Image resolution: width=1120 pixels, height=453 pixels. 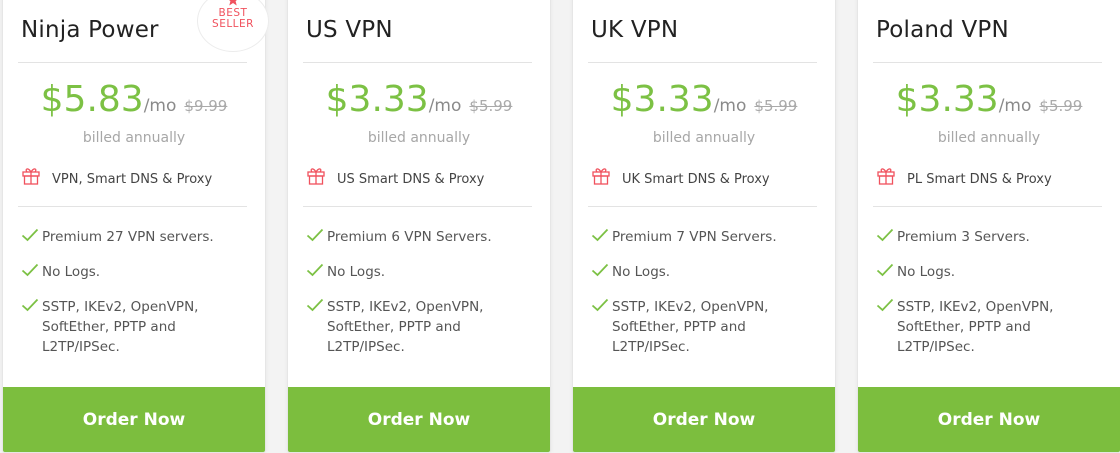 I want to click on badge-text: BEST SELLER, so click(x=233, y=18).